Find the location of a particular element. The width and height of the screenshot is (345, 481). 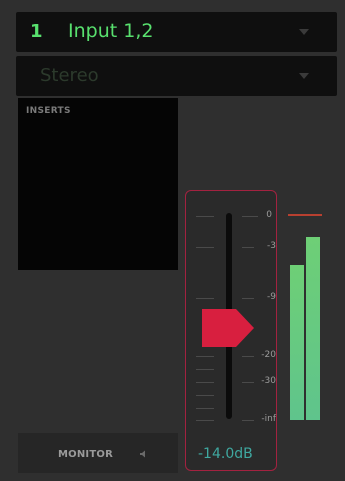

level-meter is located at coordinates (305, 315).